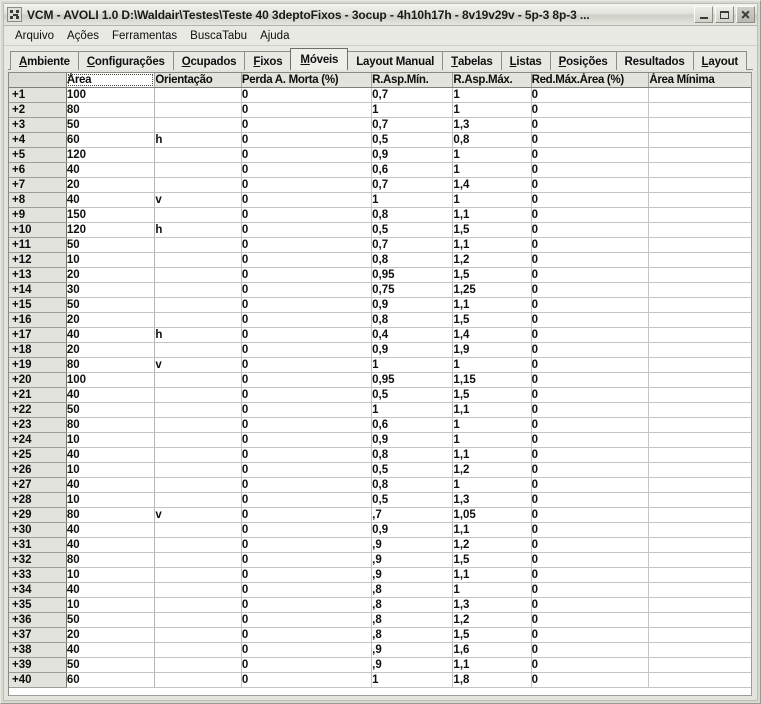  I want to click on row-header: +35, so click(38, 605).